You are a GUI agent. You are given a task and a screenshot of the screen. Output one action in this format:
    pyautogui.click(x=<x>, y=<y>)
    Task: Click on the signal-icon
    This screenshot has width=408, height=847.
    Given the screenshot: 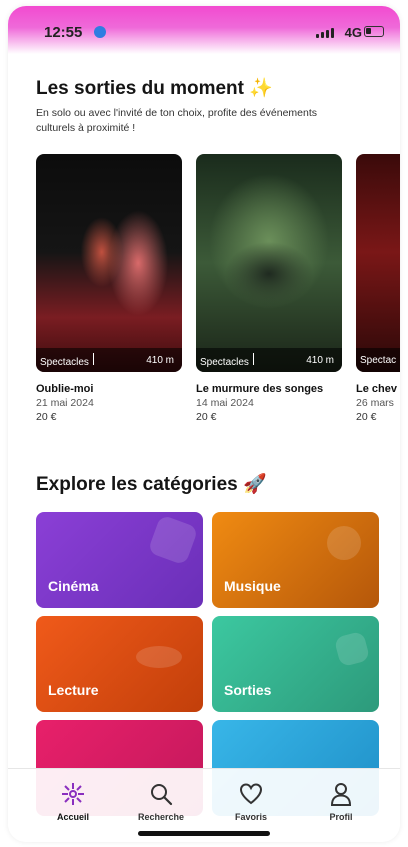 What is the action you would take?
    pyautogui.click(x=325, y=33)
    